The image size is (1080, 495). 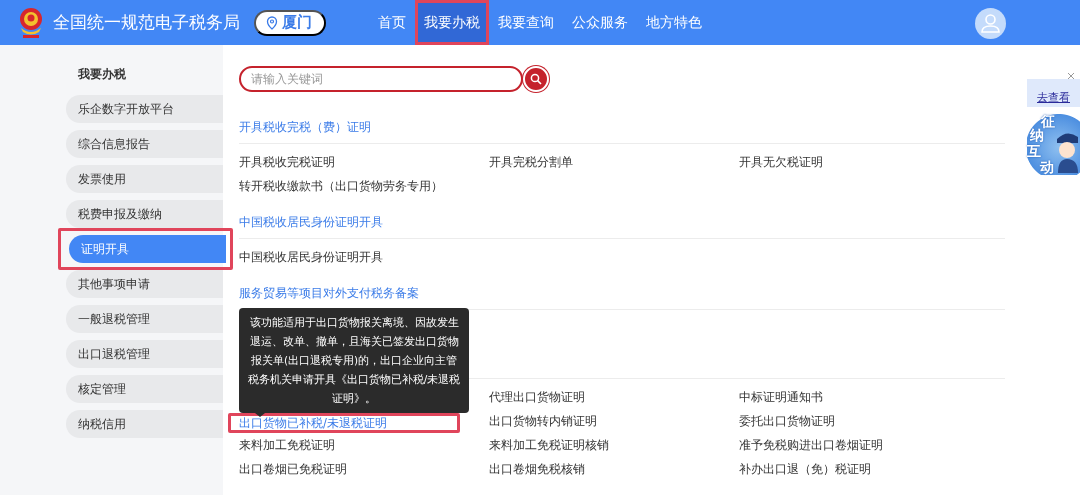 I want to click on notice-link: 去查看, so click(x=1053, y=97).